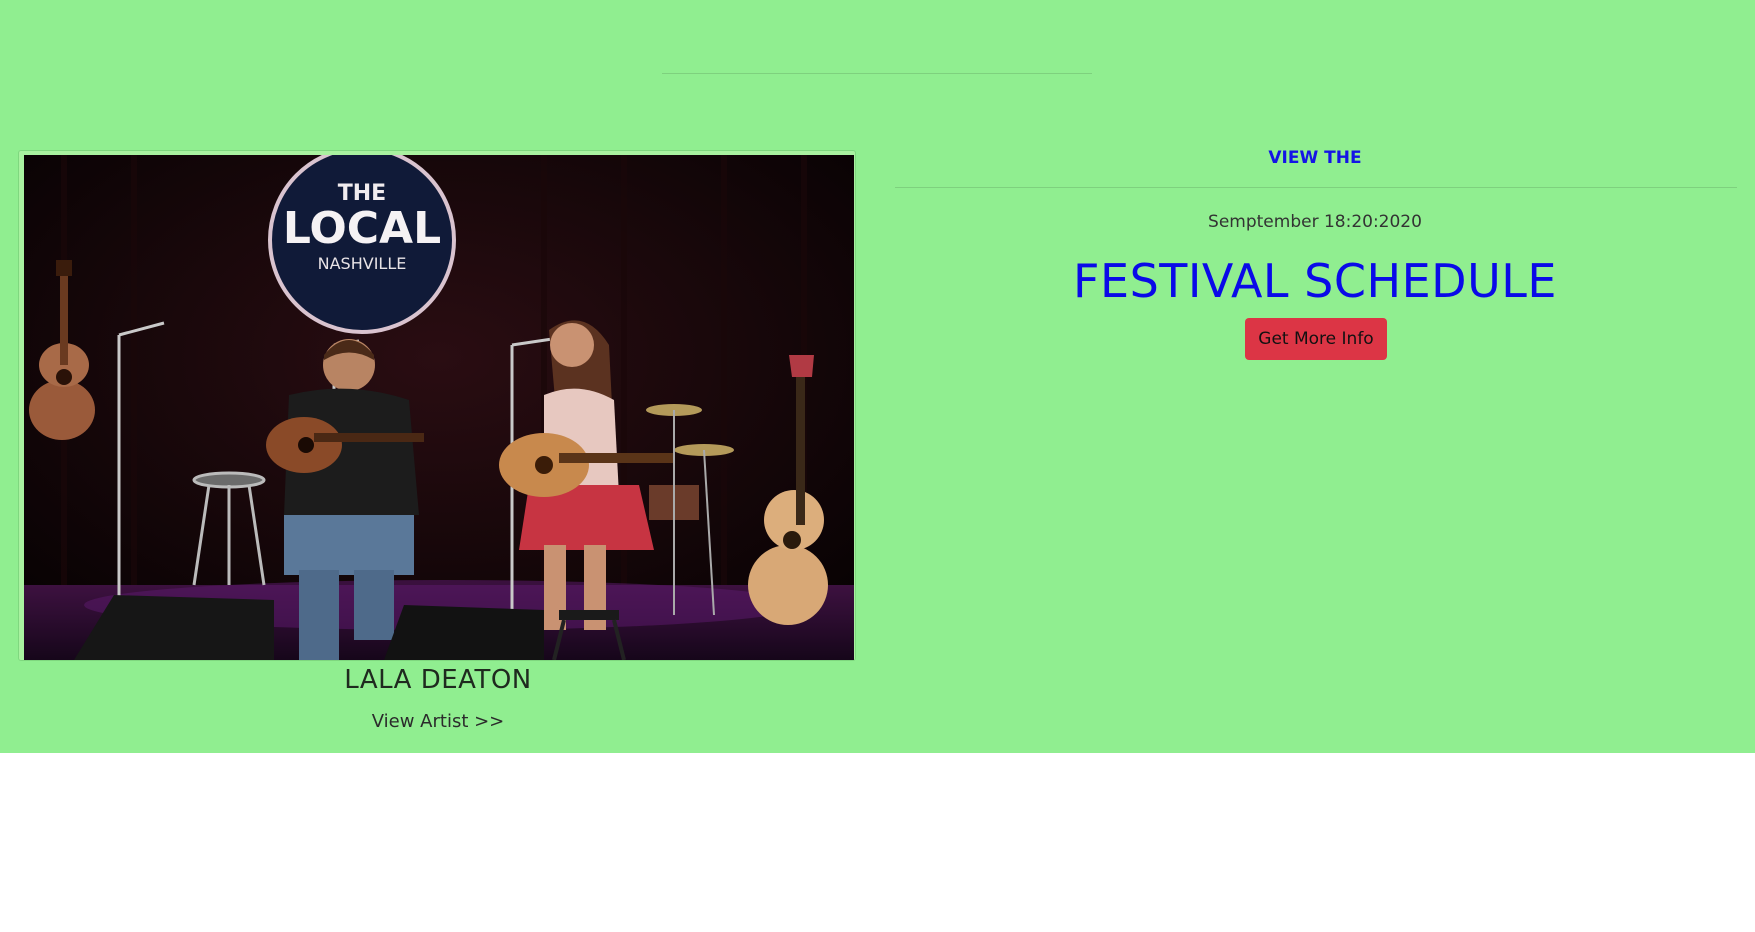 The width and height of the screenshot is (1755, 932). What do you see at coordinates (1315, 281) in the screenshot?
I see `festival-schedule-title: FESTIVAL SCHEDULE` at bounding box center [1315, 281].